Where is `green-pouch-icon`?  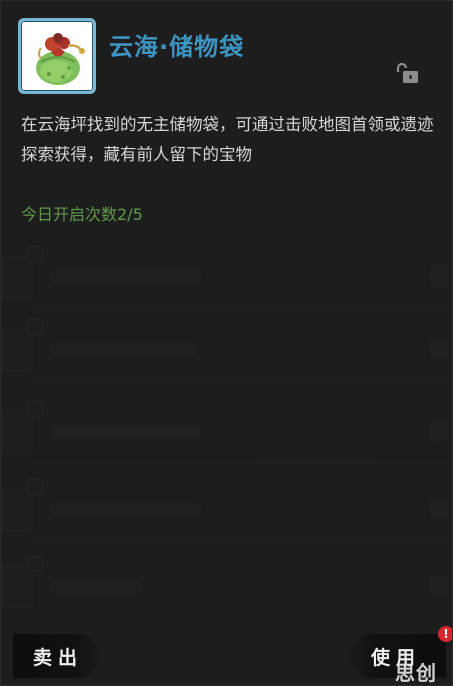 green-pouch-icon is located at coordinates (60, 59).